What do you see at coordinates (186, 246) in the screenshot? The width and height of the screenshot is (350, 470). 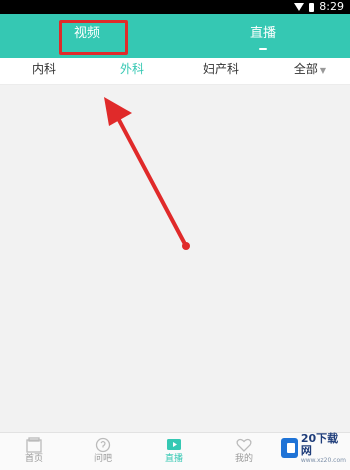 I see `arrow-tail-dot` at bounding box center [186, 246].